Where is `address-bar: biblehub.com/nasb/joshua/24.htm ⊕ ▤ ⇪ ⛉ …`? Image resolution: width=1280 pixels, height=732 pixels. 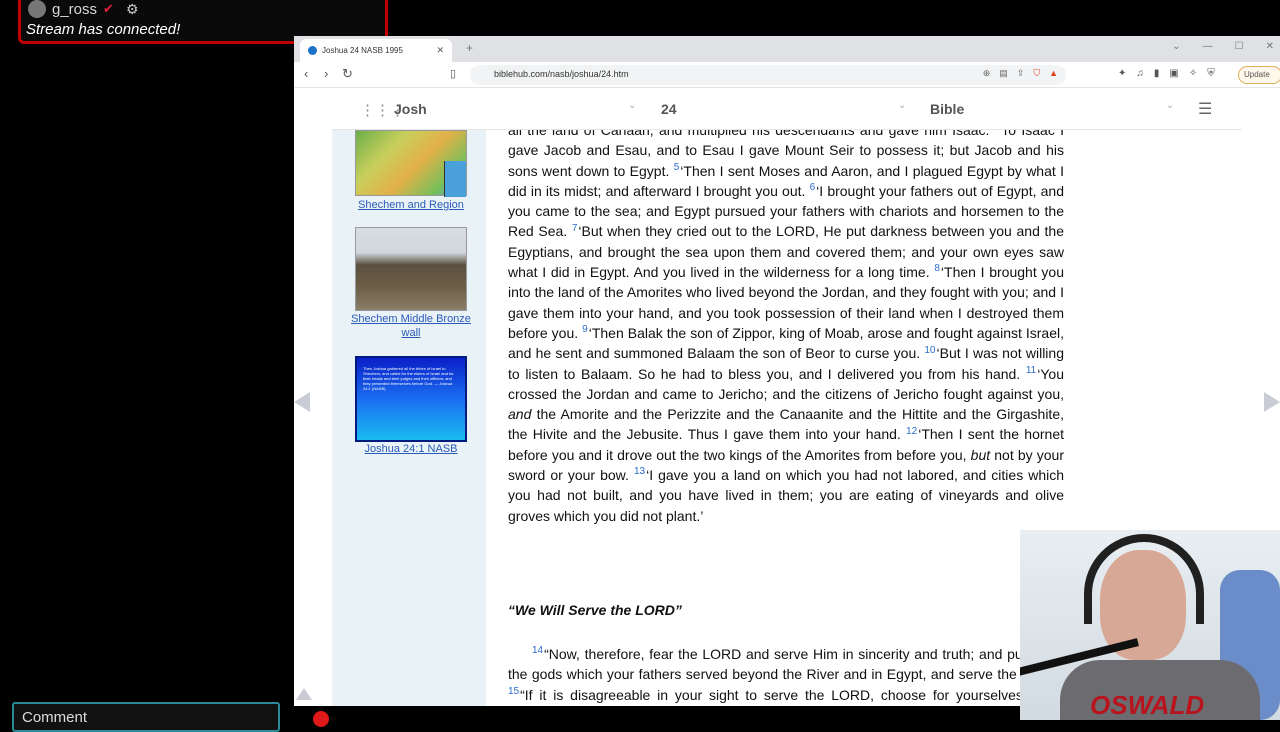
address-bar: biblehub.com/nasb/joshua/24.htm ⊕ ▤ ⇪ ⛉ … is located at coordinates (768, 75).